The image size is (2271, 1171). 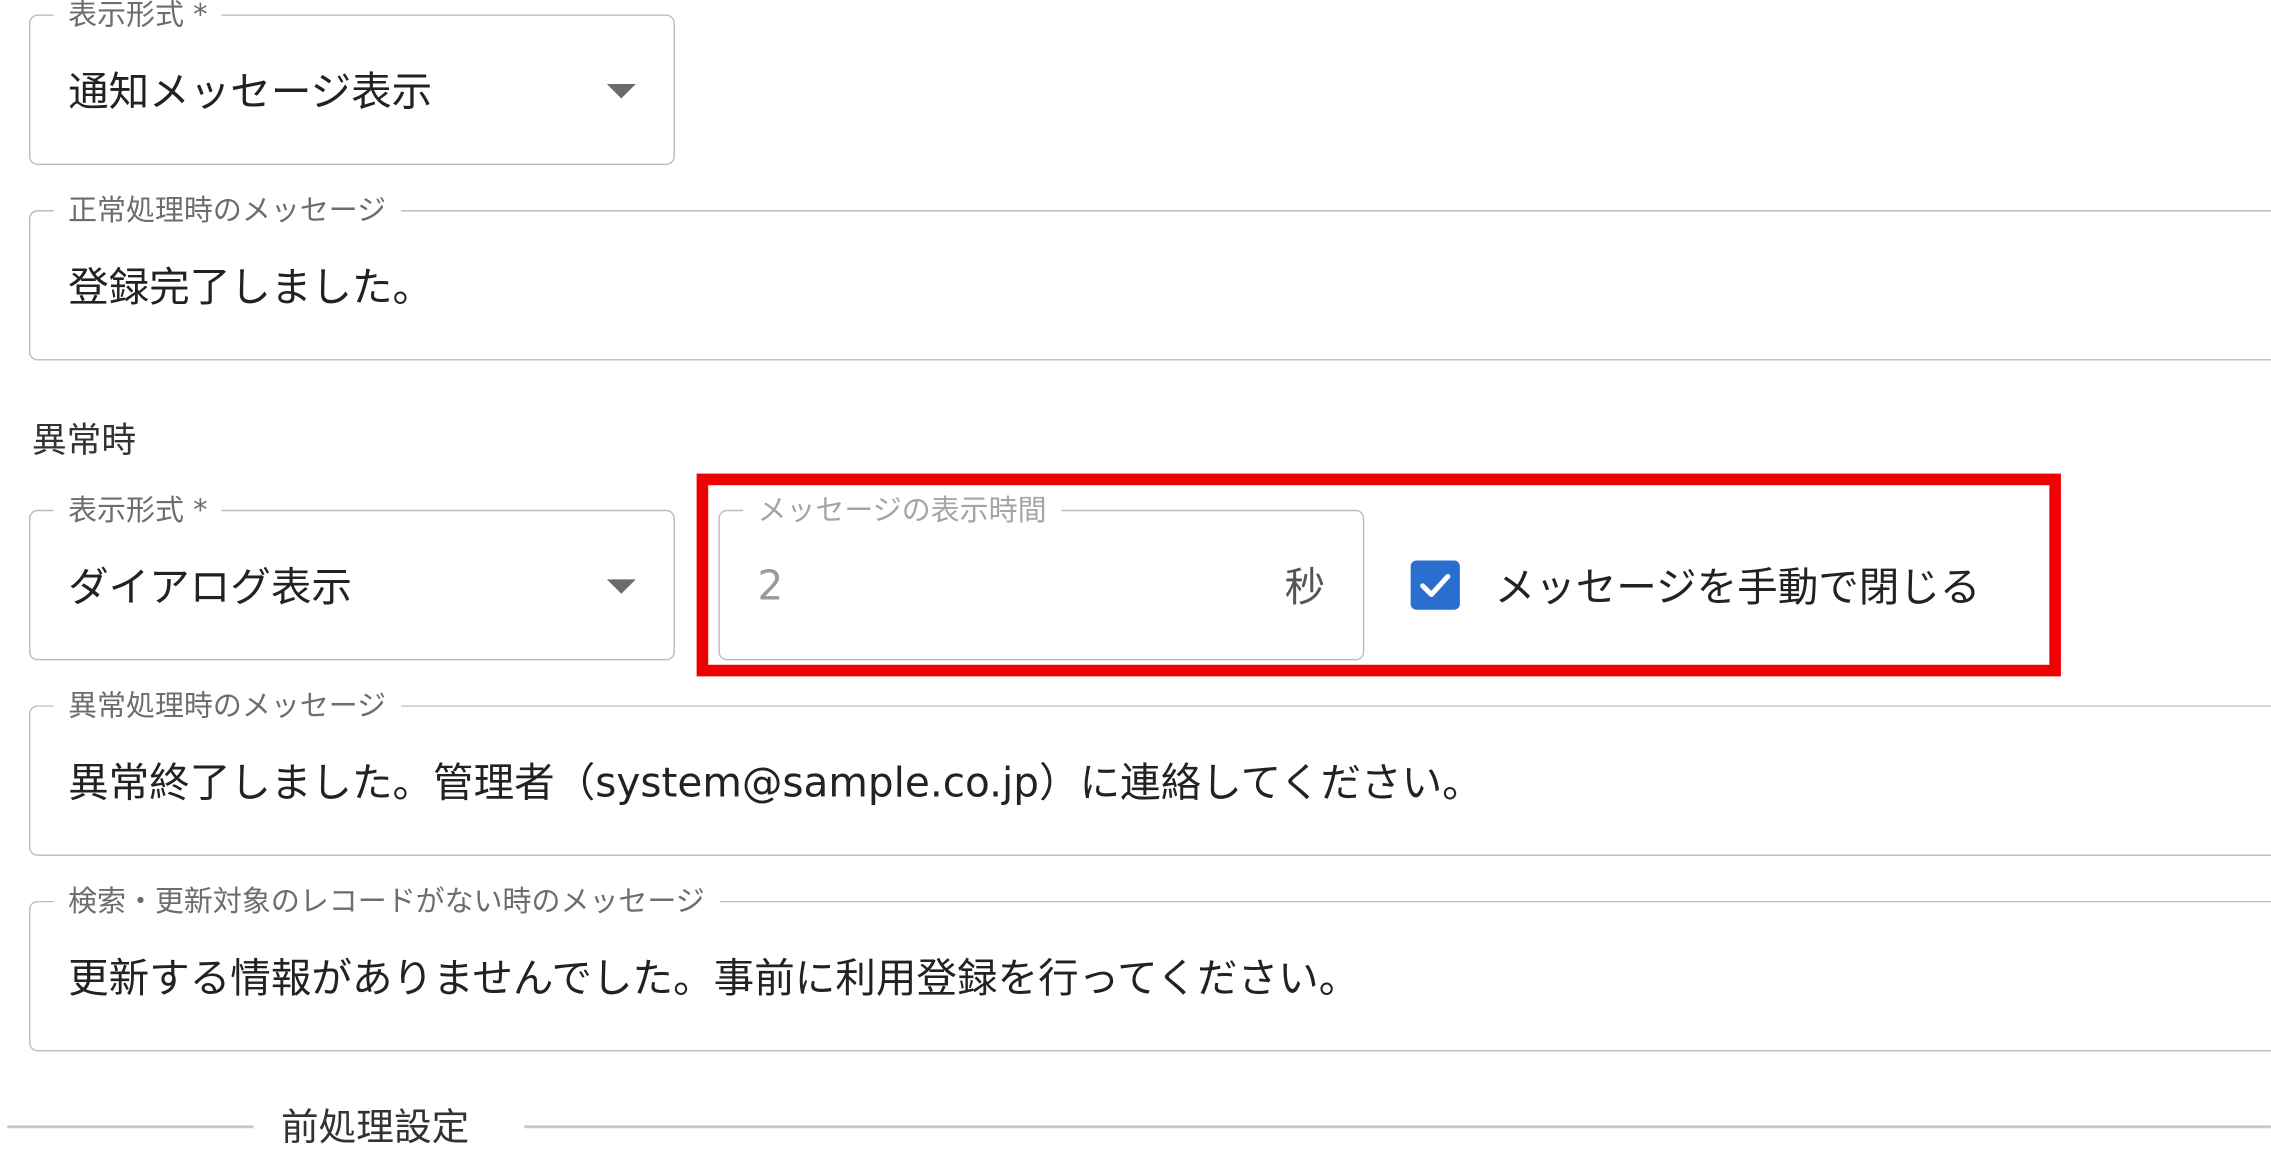 I want to click on normal-display-format-value: 通知メッセージ表示, so click(x=250, y=92).